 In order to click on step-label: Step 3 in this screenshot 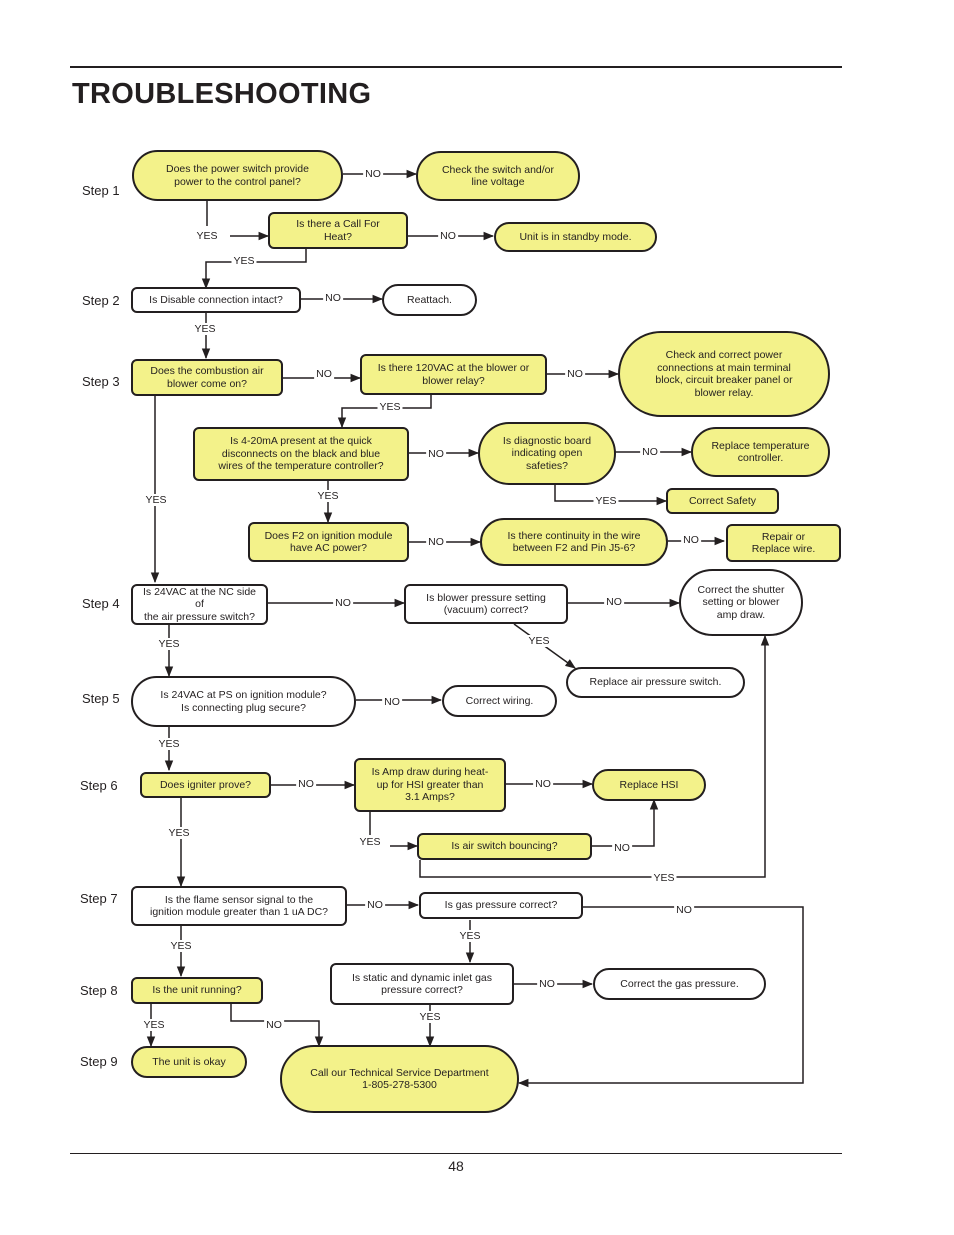, I will do `click(101, 381)`.